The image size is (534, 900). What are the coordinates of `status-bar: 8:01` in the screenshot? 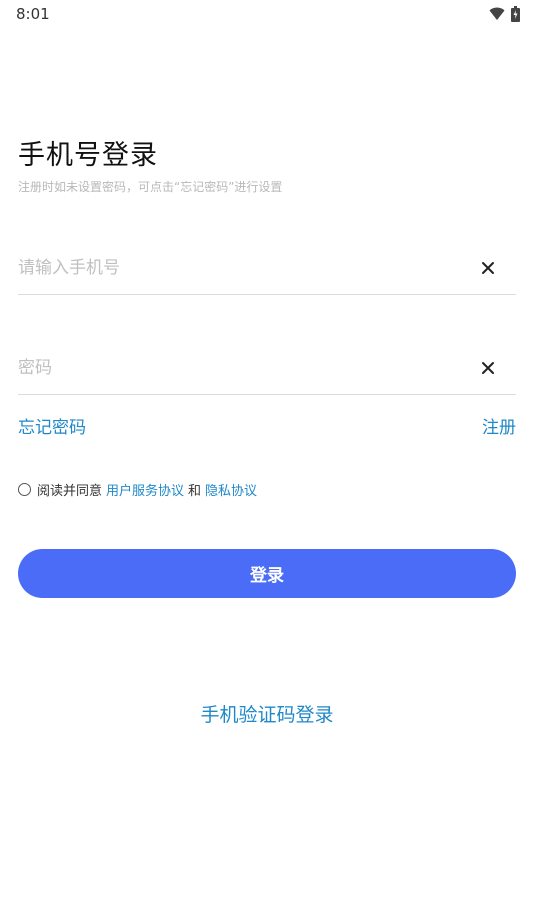 It's located at (267, 14).